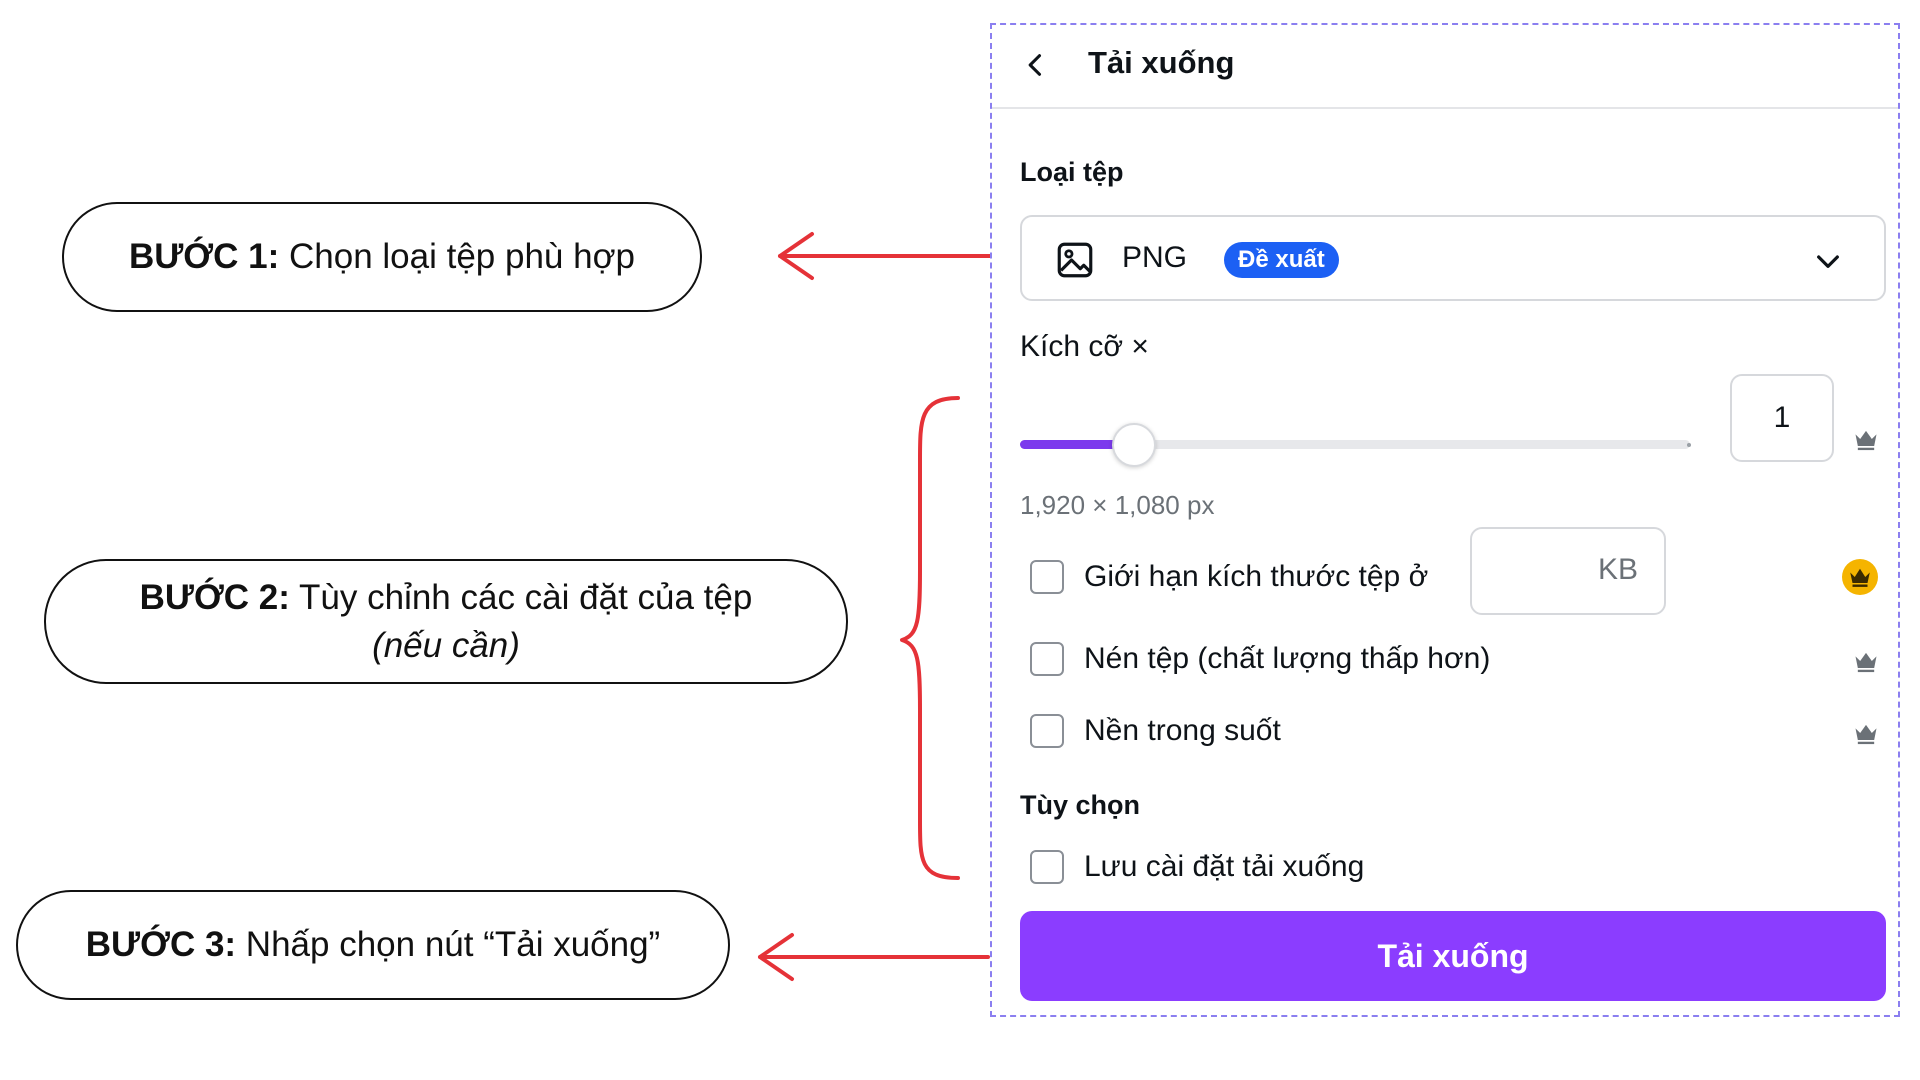 Image resolution: width=1920 pixels, height=1080 pixels. Describe the element at coordinates (1617, 569) in the screenshot. I see `kb-unit-label: KB` at that location.